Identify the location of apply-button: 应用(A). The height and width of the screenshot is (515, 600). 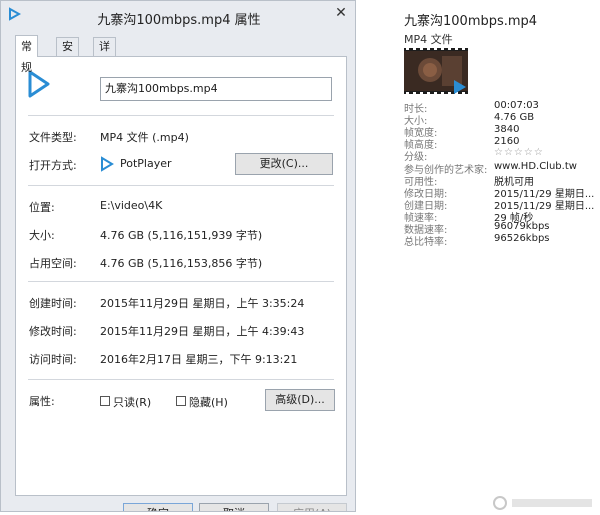
(312, 507).